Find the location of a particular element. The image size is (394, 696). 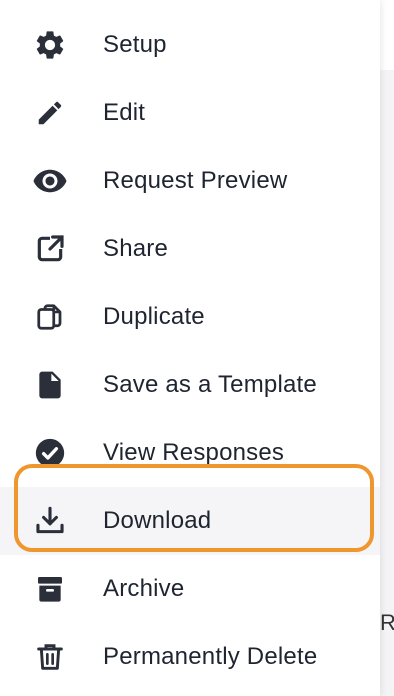

menu-item-download: Download is located at coordinates (190, 521).